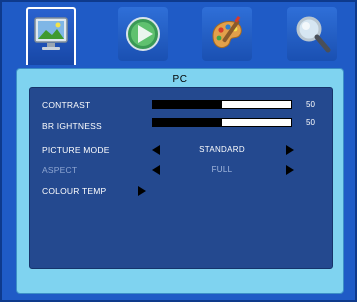  I want to click on menu-tab-picture, so click(51, 36).